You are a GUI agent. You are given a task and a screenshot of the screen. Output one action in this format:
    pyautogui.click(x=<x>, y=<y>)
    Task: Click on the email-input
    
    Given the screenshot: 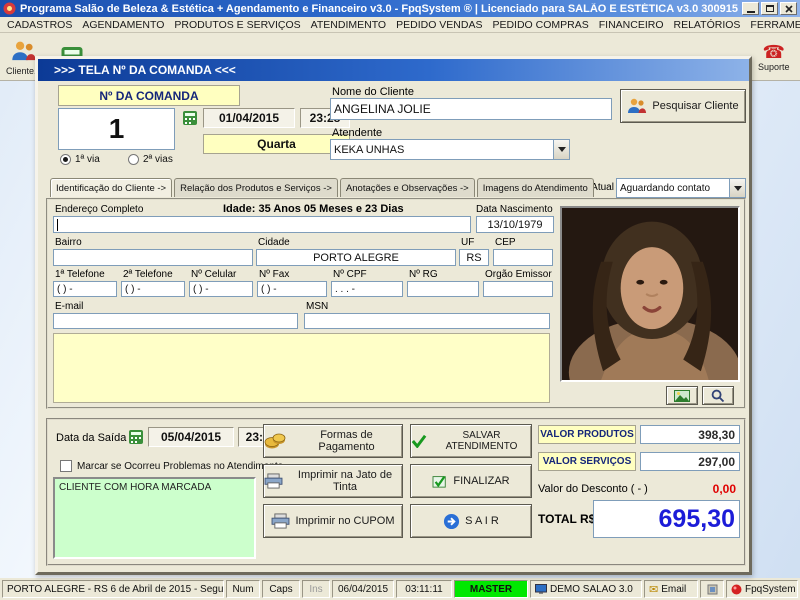 What is the action you would take?
    pyautogui.click(x=175, y=321)
    